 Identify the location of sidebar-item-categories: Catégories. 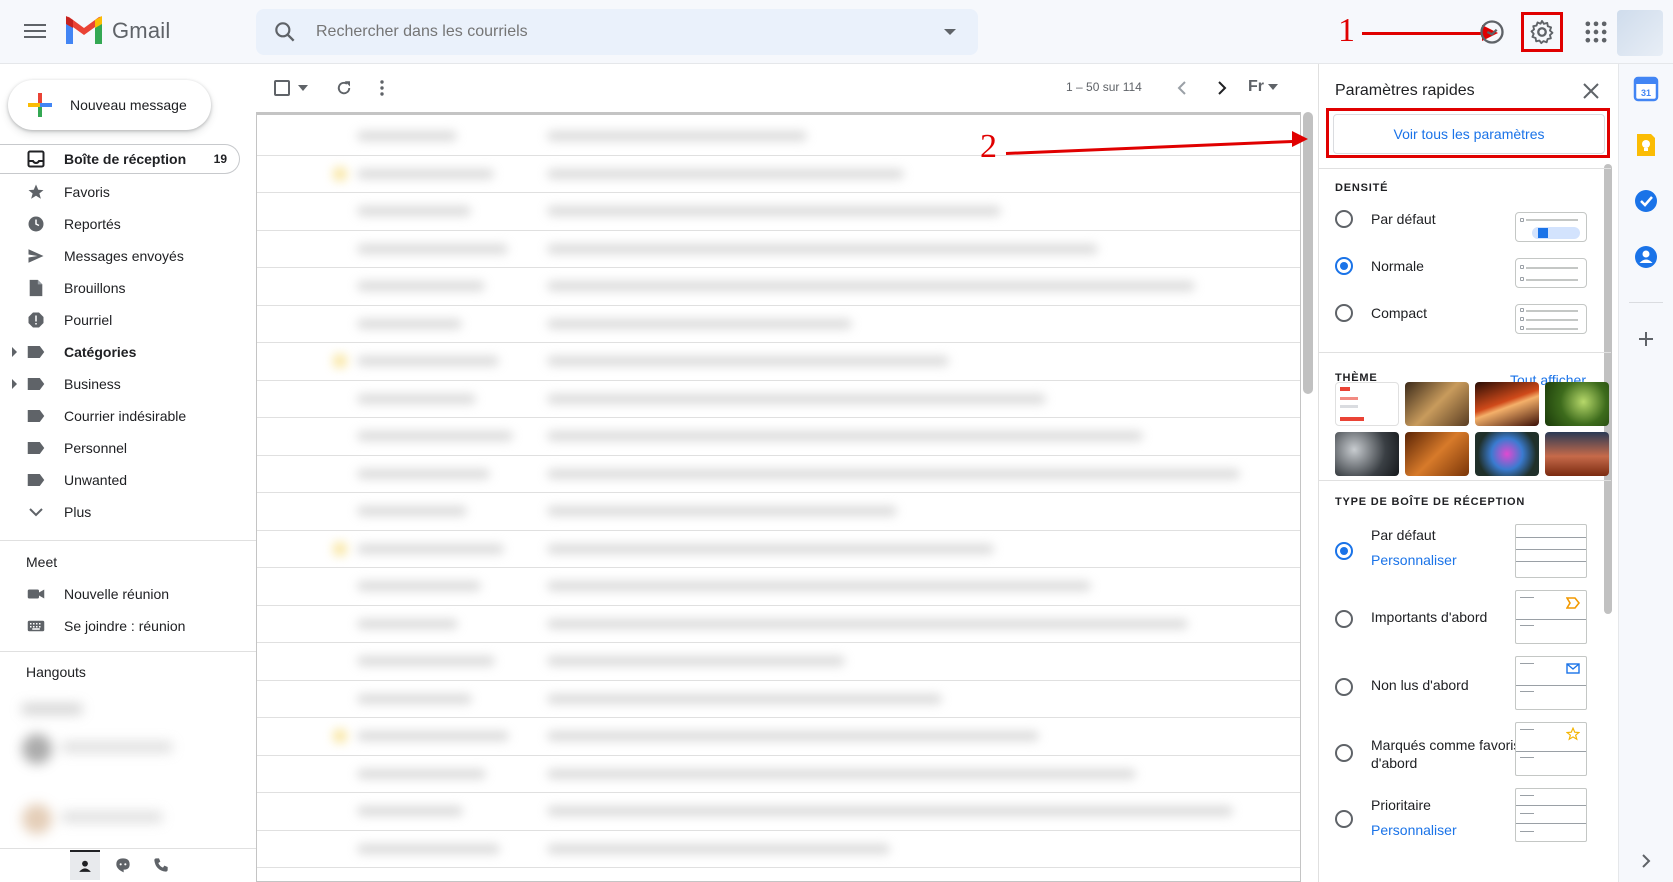
(128, 352).